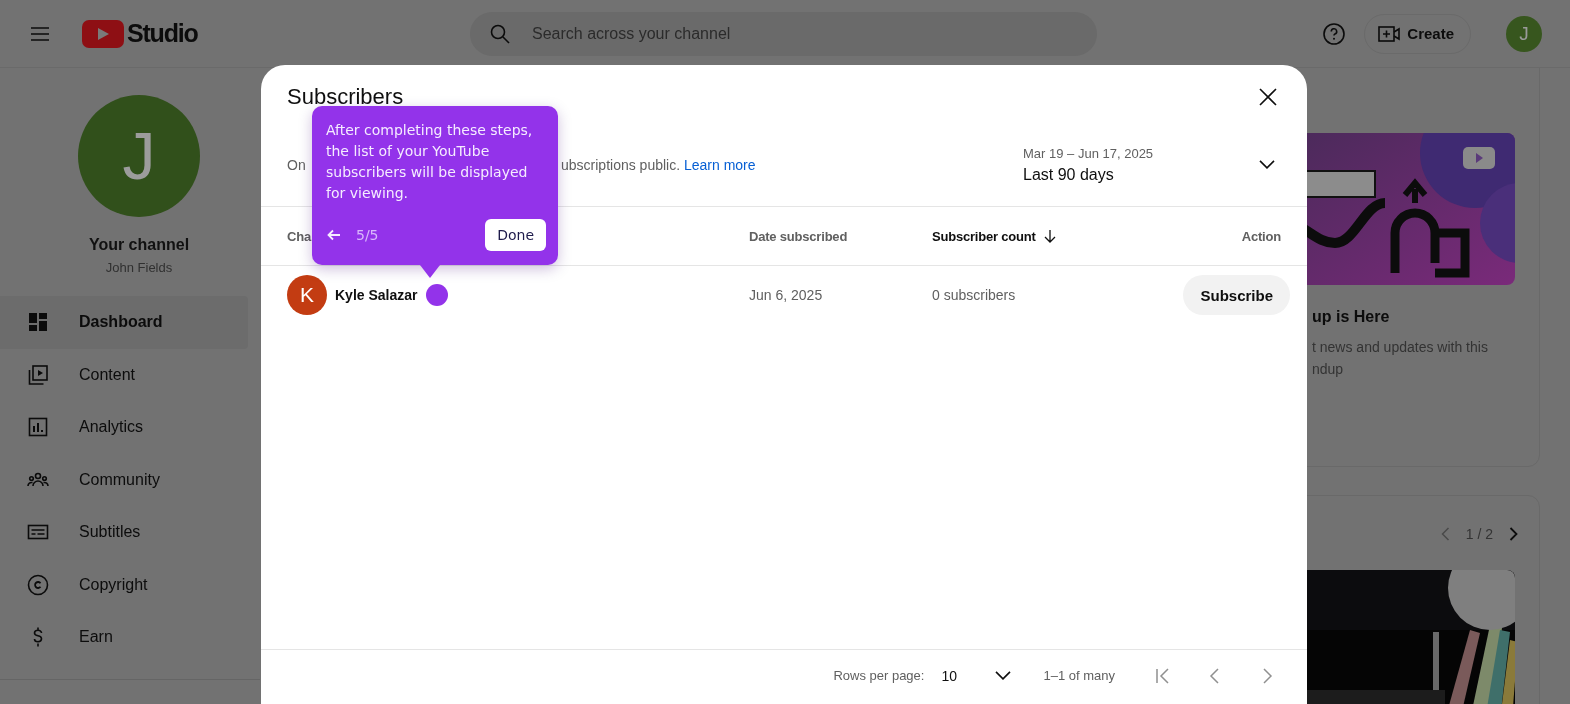 The height and width of the screenshot is (704, 1570). Describe the element at coordinates (124, 637) in the screenshot. I see `nav-item: Earn` at that location.